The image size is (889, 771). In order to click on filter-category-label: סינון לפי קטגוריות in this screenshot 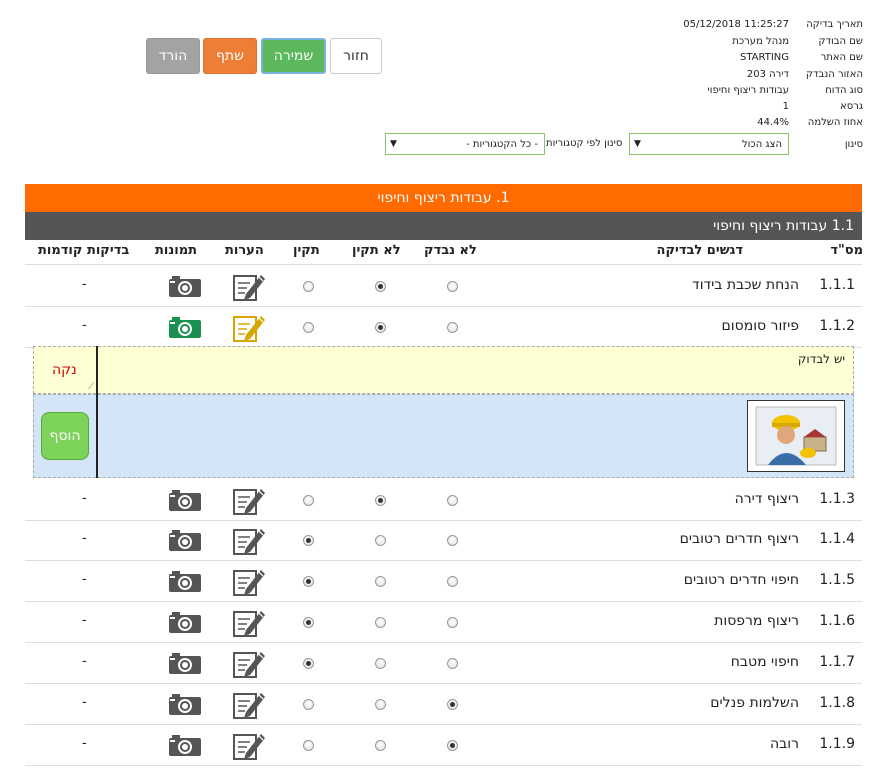, I will do `click(584, 143)`.